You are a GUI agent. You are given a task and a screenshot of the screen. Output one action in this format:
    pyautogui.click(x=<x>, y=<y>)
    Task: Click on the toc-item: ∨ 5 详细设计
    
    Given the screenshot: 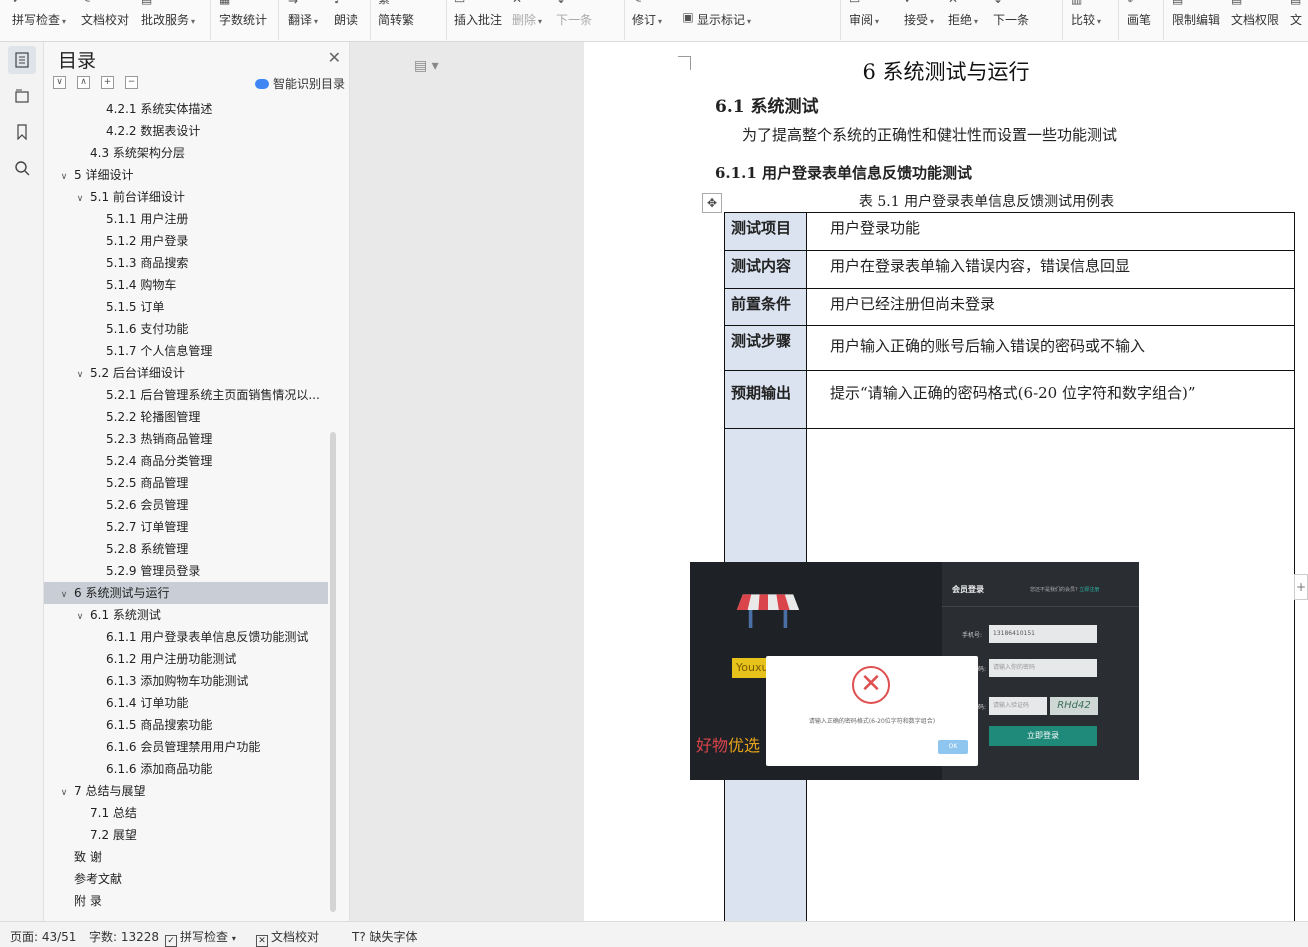 What is the action you would take?
    pyautogui.click(x=186, y=175)
    